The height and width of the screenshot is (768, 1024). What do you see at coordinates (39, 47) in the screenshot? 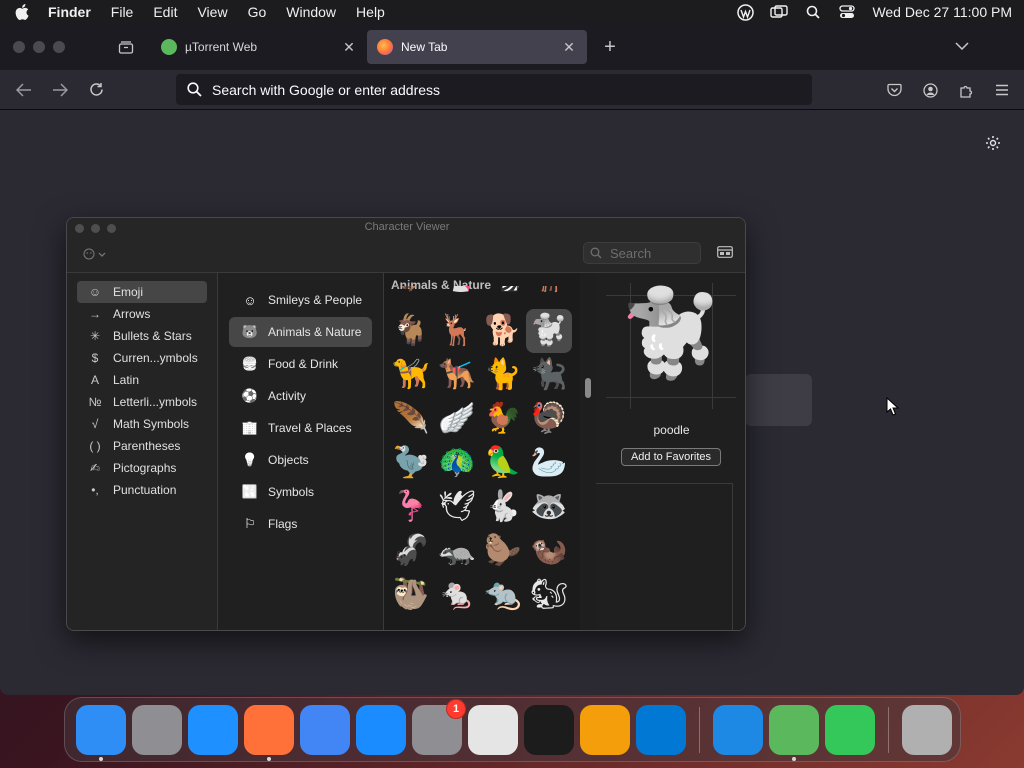
I see `minimize-window-button` at bounding box center [39, 47].